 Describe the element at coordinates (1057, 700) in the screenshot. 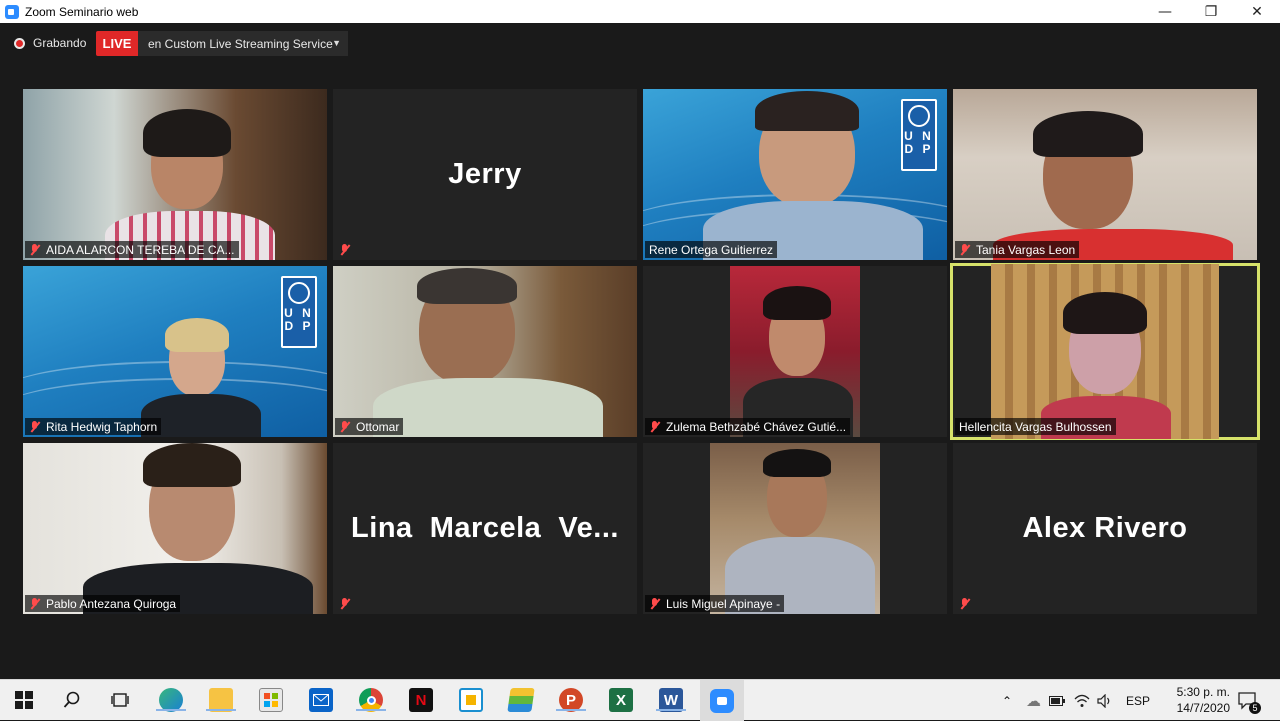

I see `battery-icon` at that location.